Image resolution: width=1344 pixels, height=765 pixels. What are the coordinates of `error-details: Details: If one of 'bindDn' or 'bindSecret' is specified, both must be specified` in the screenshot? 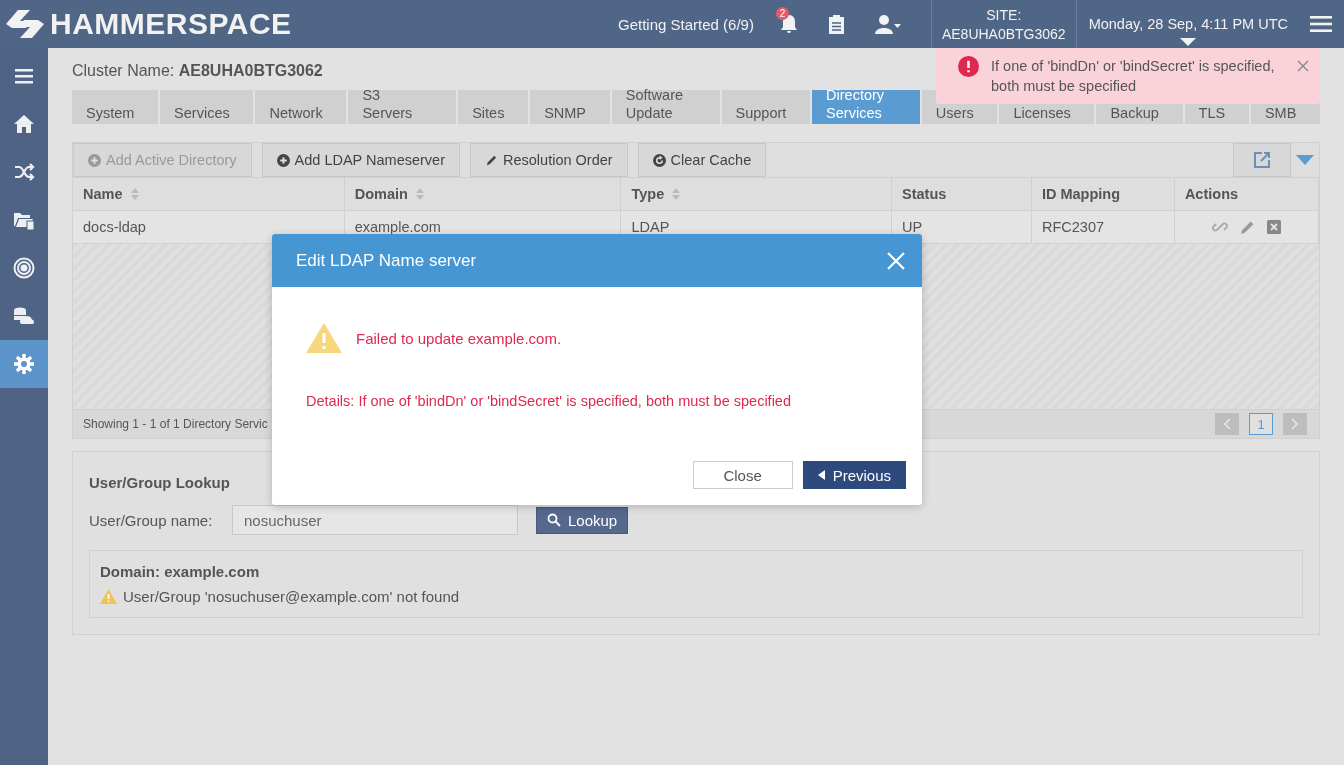 It's located at (549, 401).